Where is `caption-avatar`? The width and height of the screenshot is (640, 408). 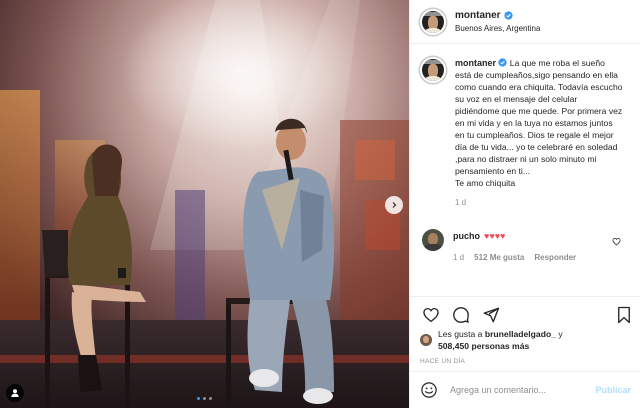
caption-avatar is located at coordinates (433, 70).